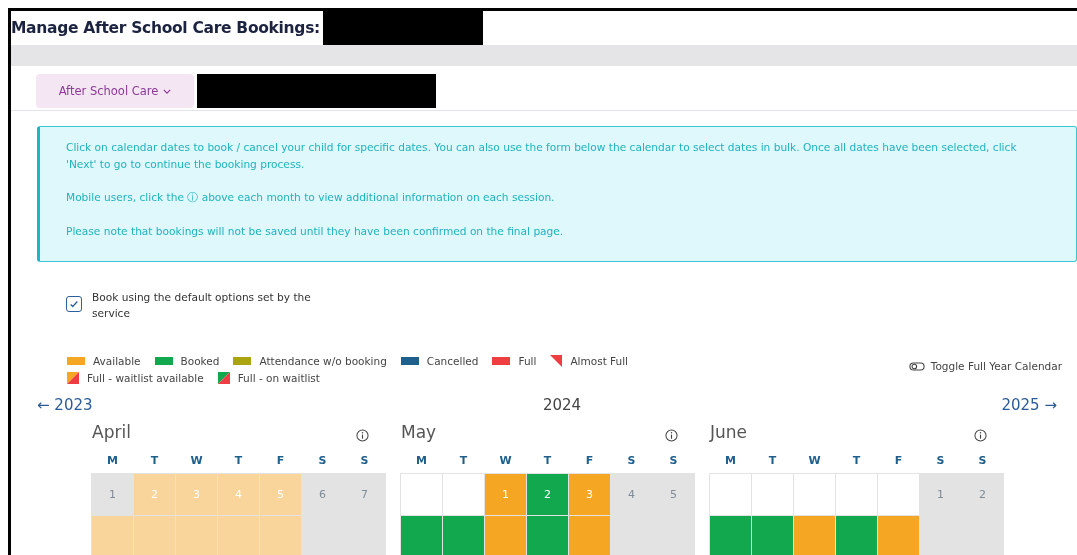 The height and width of the screenshot is (555, 1077). What do you see at coordinates (165, 28) in the screenshot?
I see `page-title: Manage After School Care Bookings:` at bounding box center [165, 28].